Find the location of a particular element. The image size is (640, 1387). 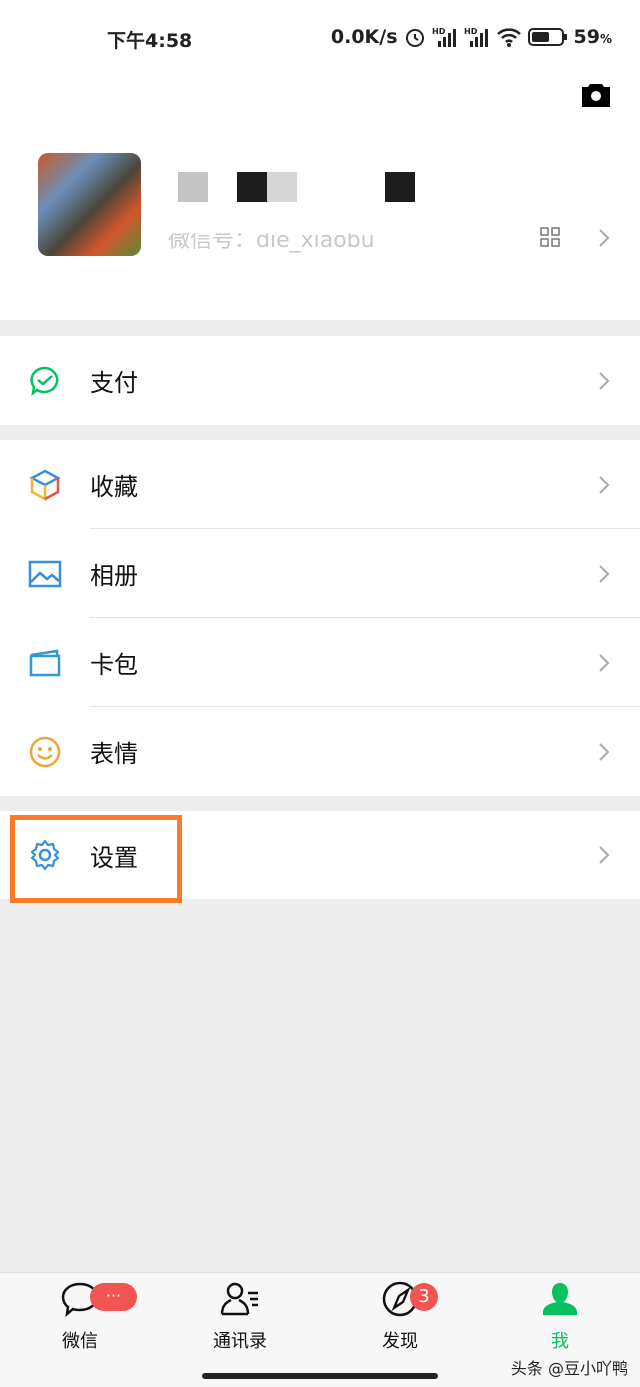

status-bar: 下午4:58 0.0K/s HD HD 59% is located at coordinates (320, 39).